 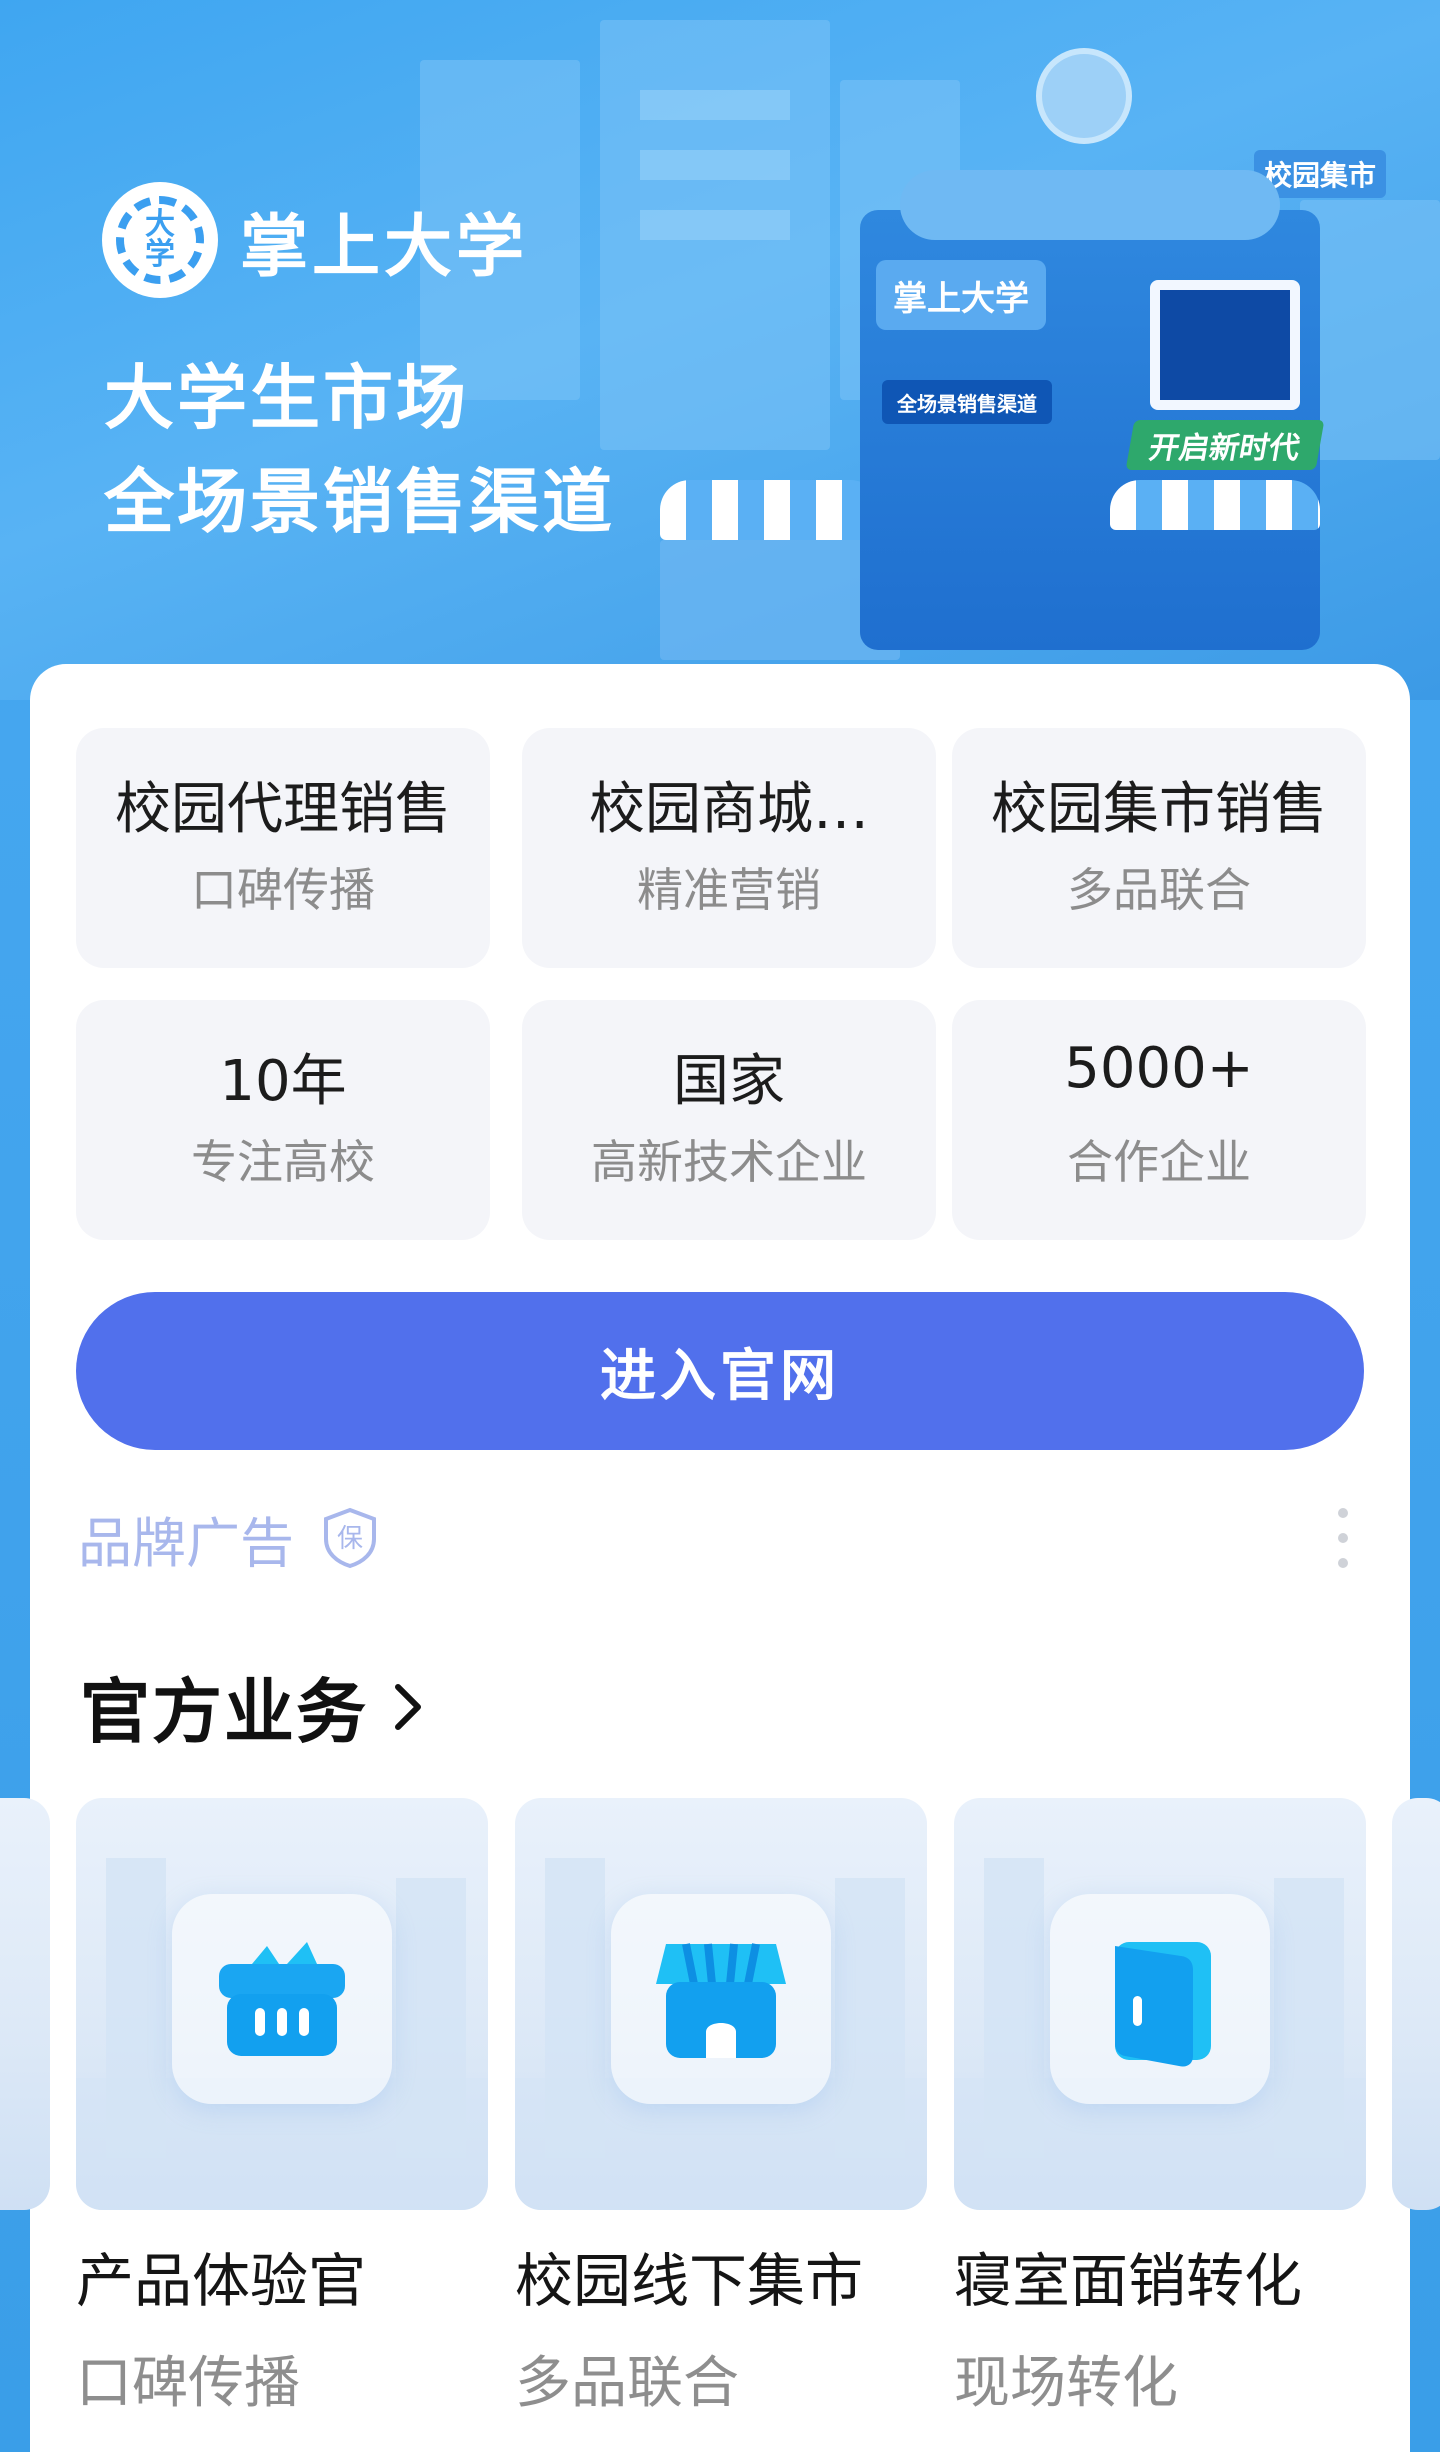 I want to click on slogan-line2: 全场景销售渠道, so click(x=359, y=502).